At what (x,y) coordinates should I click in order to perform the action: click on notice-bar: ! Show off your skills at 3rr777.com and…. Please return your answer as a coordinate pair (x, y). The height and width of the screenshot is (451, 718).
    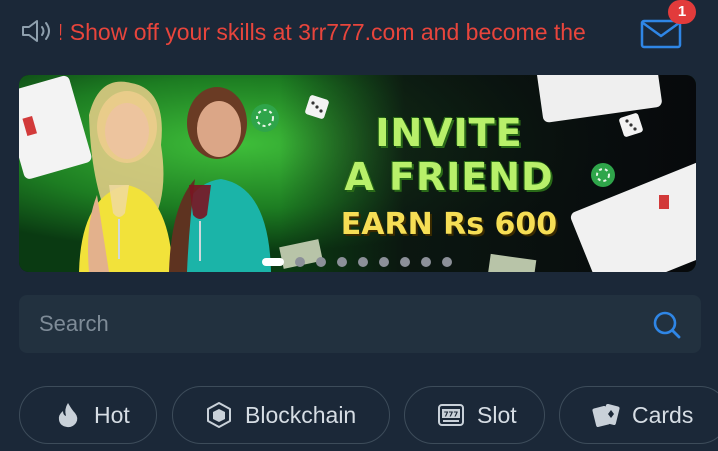
    Looking at the image, I should click on (359, 32).